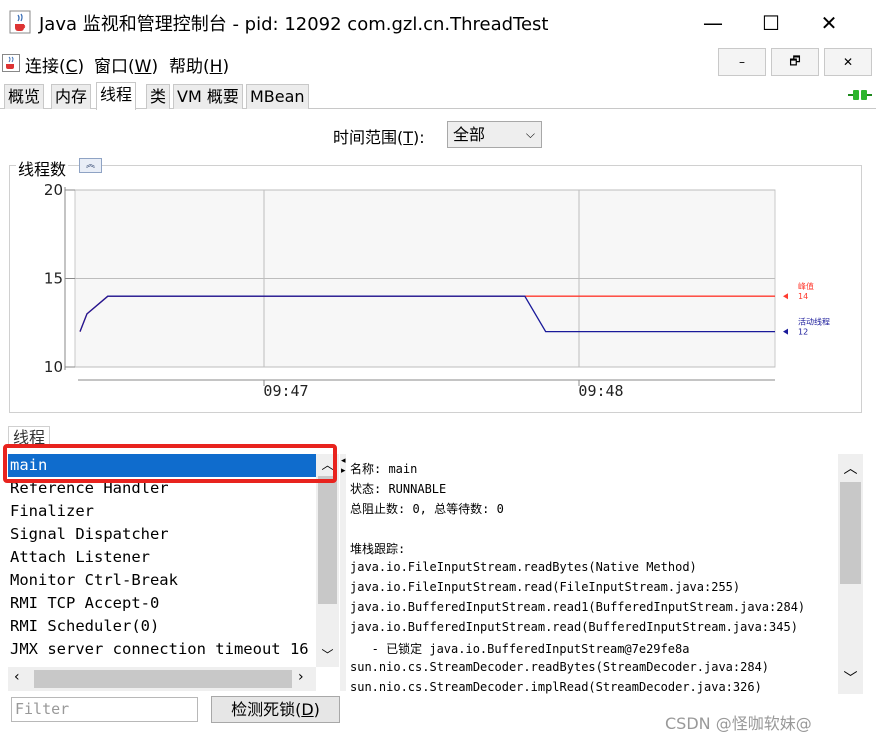 This screenshot has height=741, width=876. Describe the element at coordinates (208, 96) in the screenshot. I see `tab-vm-summary: VM 概要` at that location.